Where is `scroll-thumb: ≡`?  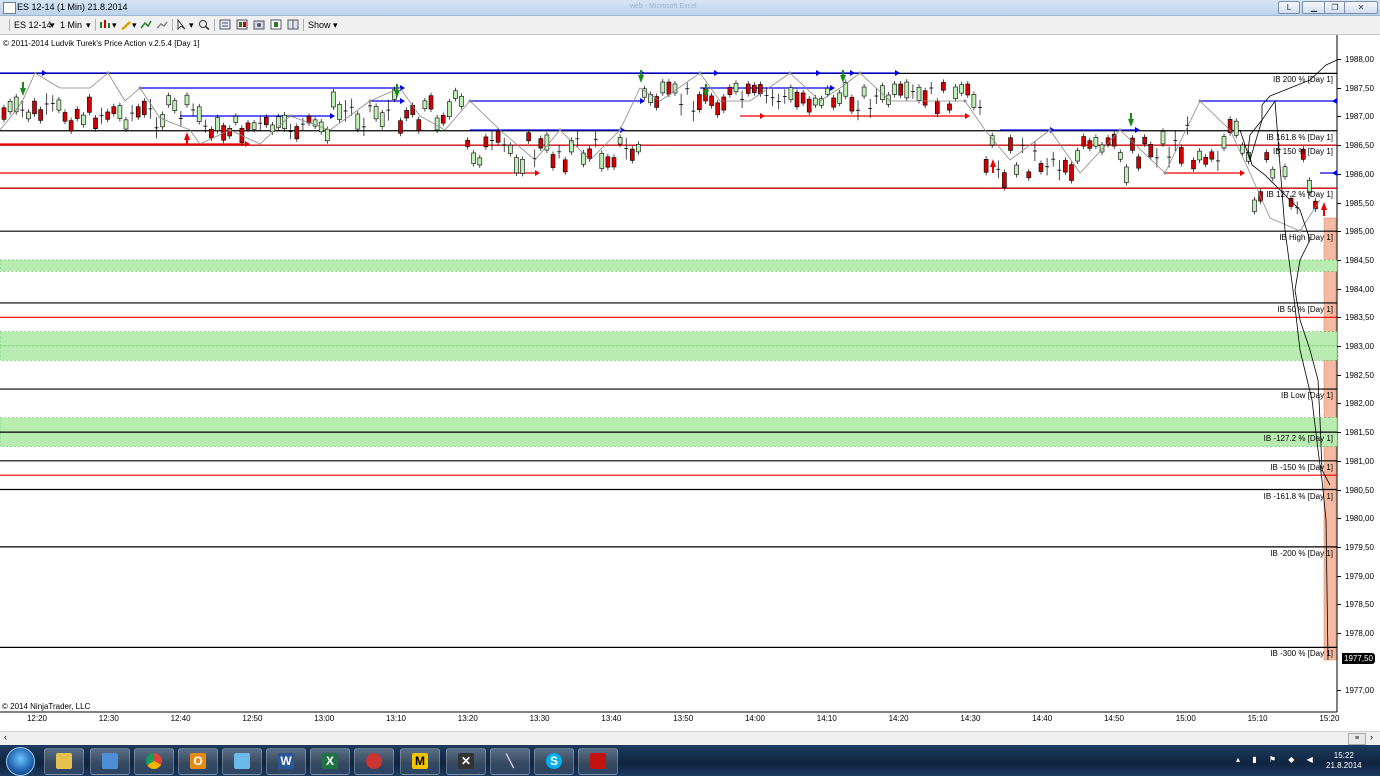 scroll-thumb: ≡ is located at coordinates (1357, 739).